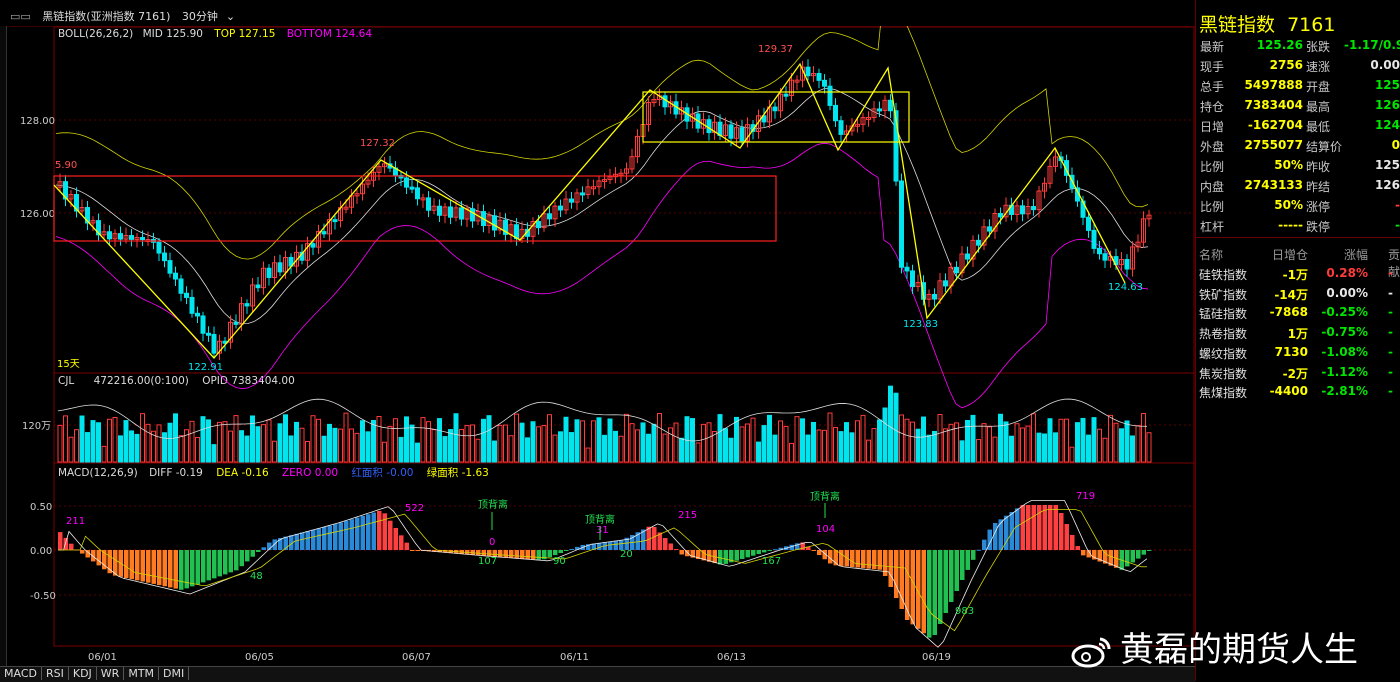 The height and width of the screenshot is (682, 1400). Describe the element at coordinates (55, 673) in the screenshot. I see `tab-rsi: RSI` at that location.